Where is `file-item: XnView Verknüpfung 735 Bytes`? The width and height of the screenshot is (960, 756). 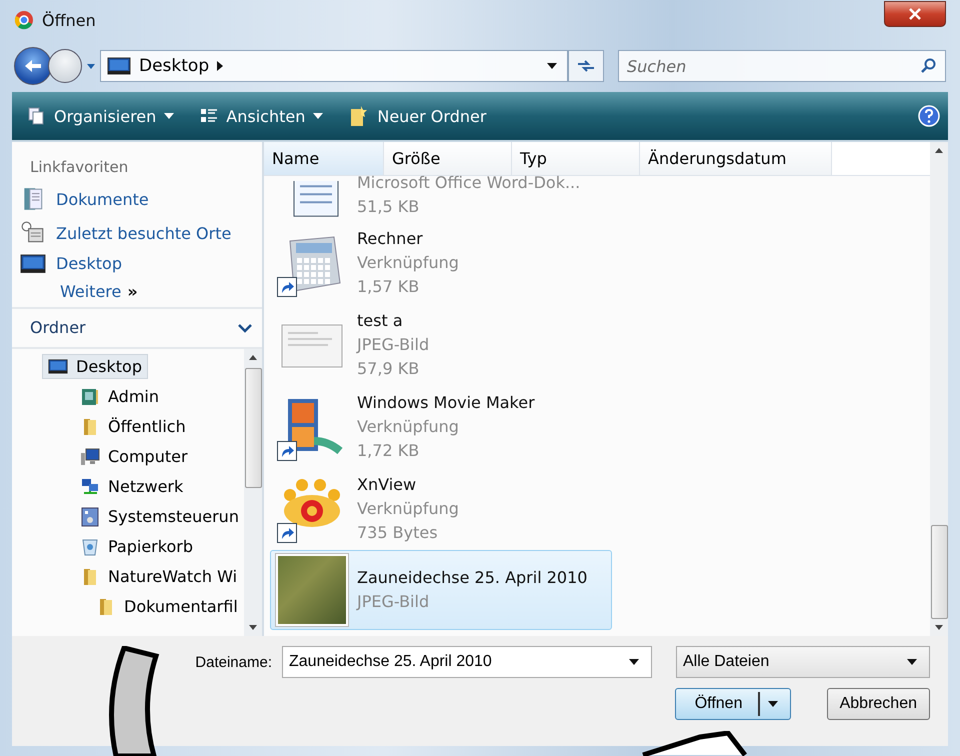 file-item: XnView Verknüpfung 735 Bytes is located at coordinates (441, 509).